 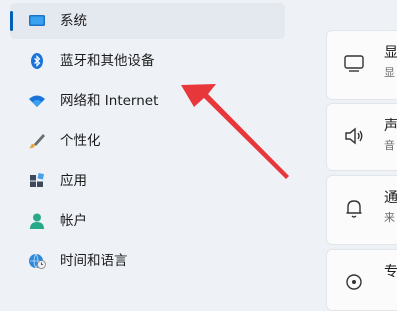 I want to click on card-subtitle: 音, so click(x=389, y=145).